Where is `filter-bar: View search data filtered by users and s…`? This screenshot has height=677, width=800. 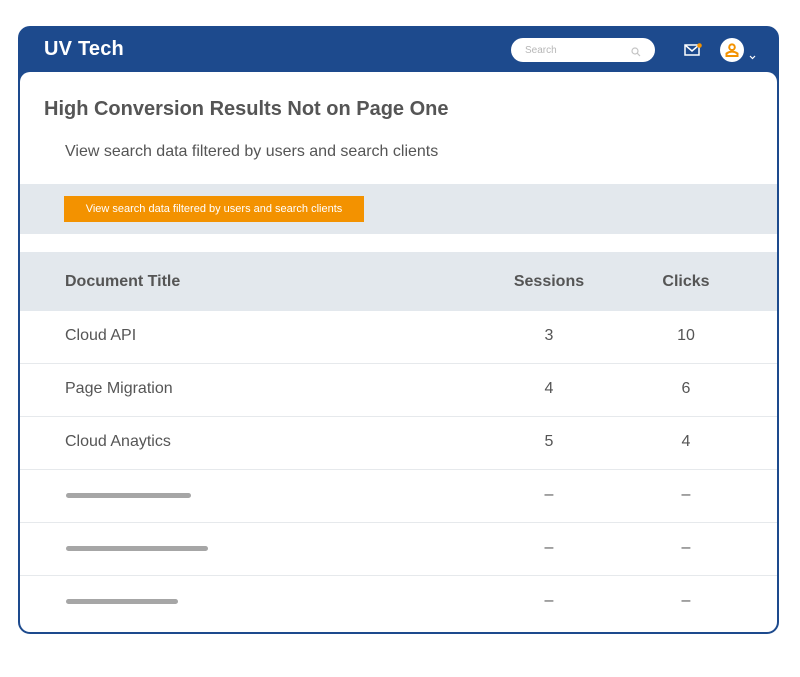
filter-bar: View search data filtered by users and s… is located at coordinates (398, 209).